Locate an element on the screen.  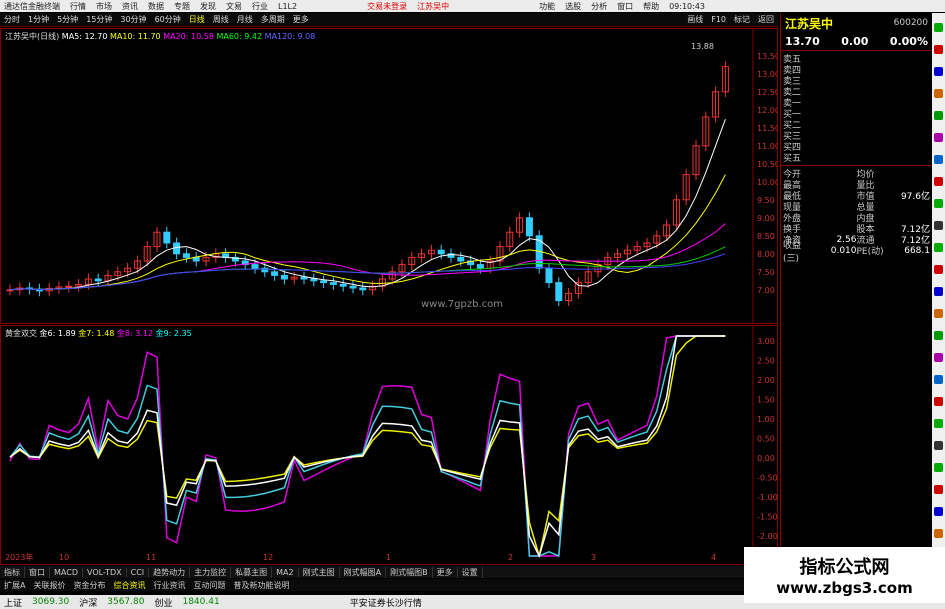
btab-13: 设置 is located at coordinates (470, 572).